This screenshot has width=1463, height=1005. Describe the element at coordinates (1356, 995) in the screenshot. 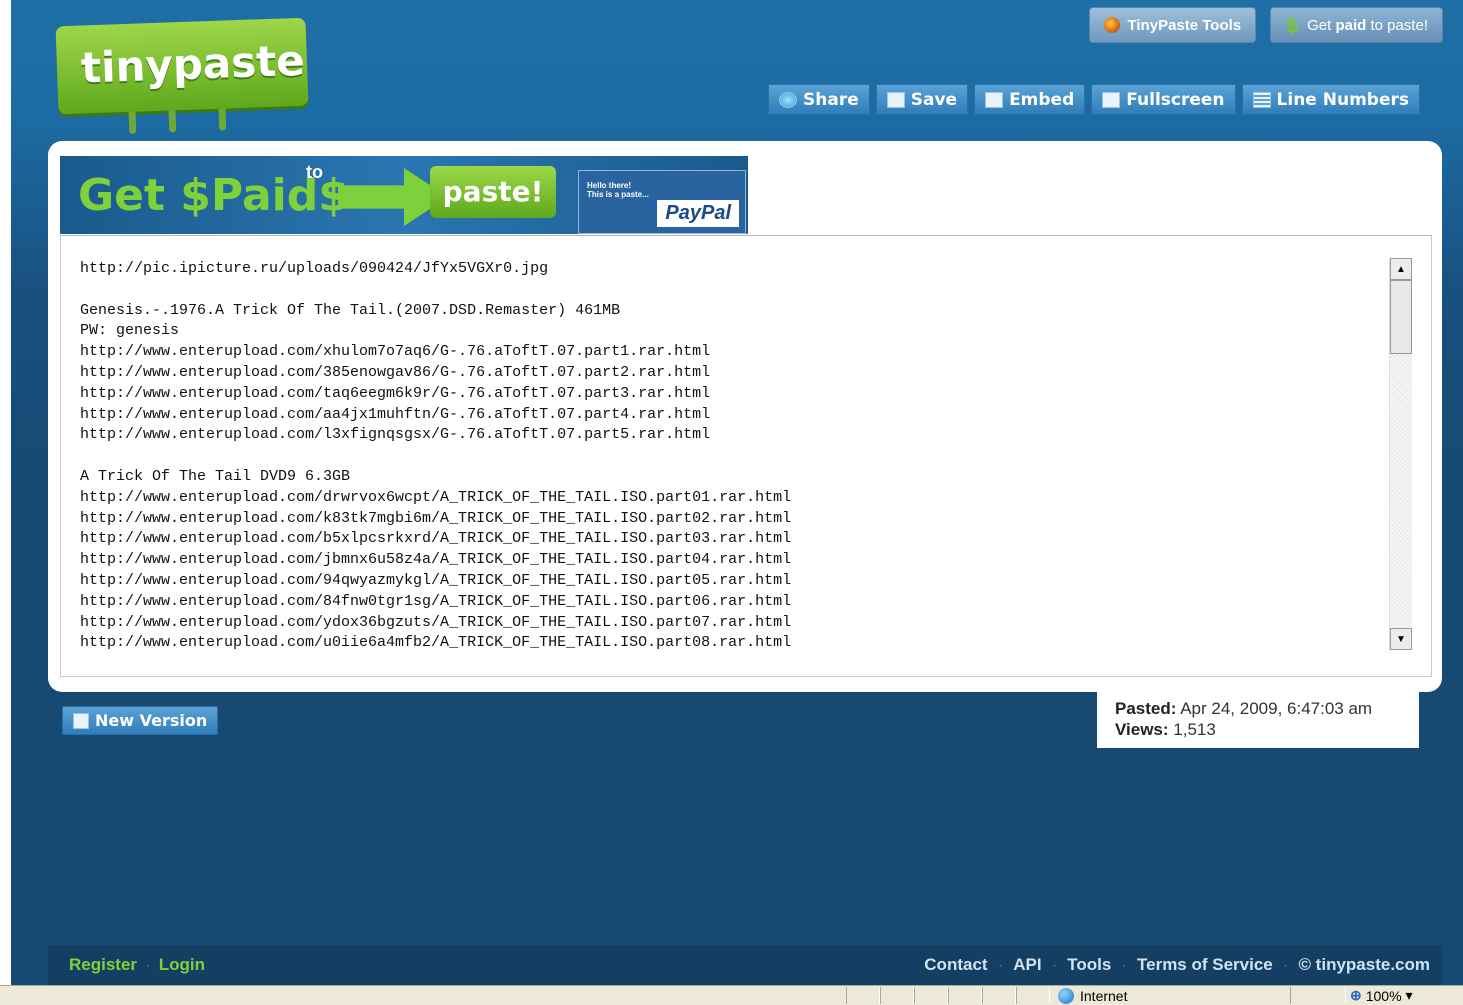

I see `zoom-icon: ⊕` at that location.